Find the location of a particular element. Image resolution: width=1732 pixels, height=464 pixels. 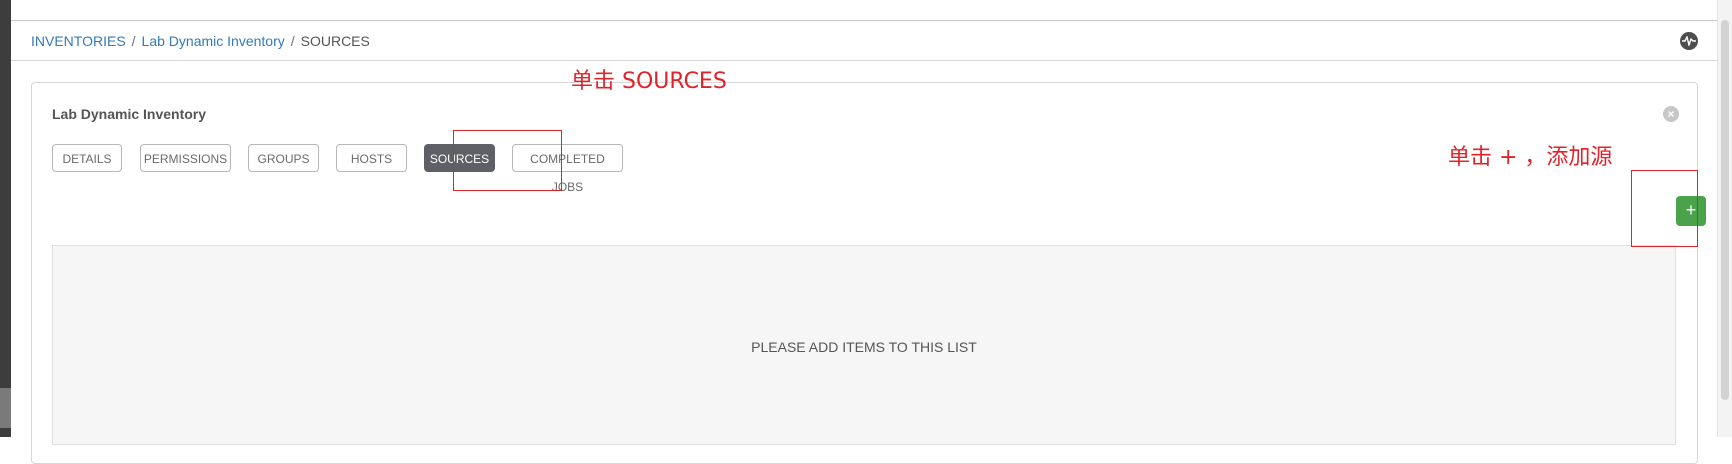

annotation-box-sources is located at coordinates (507, 160).